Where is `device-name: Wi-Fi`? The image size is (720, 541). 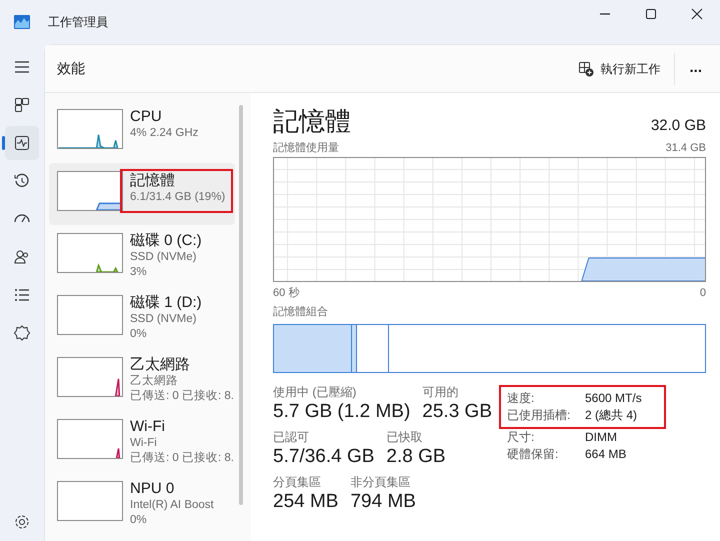
device-name: Wi-Fi is located at coordinates (148, 426).